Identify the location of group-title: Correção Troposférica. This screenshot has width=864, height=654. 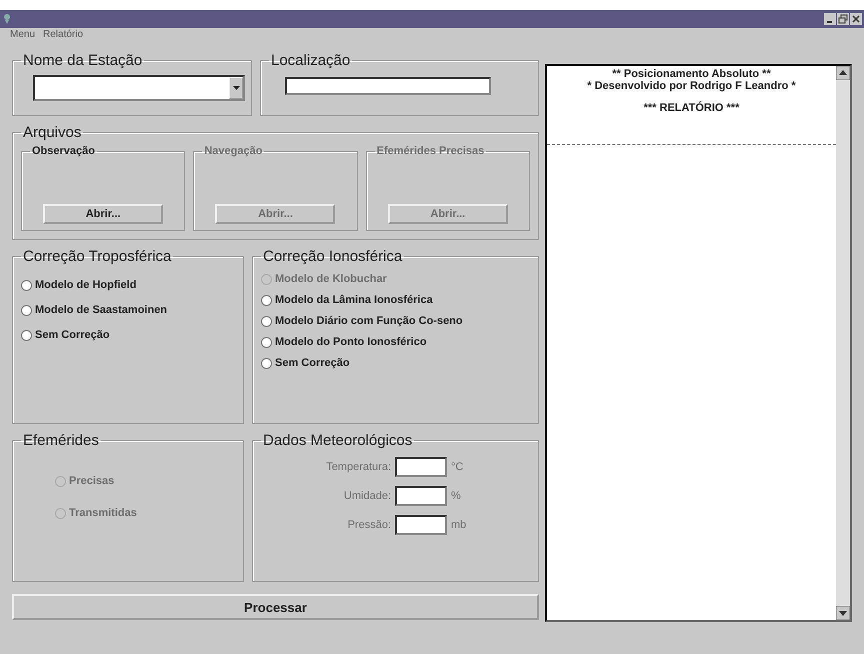
(97, 256).